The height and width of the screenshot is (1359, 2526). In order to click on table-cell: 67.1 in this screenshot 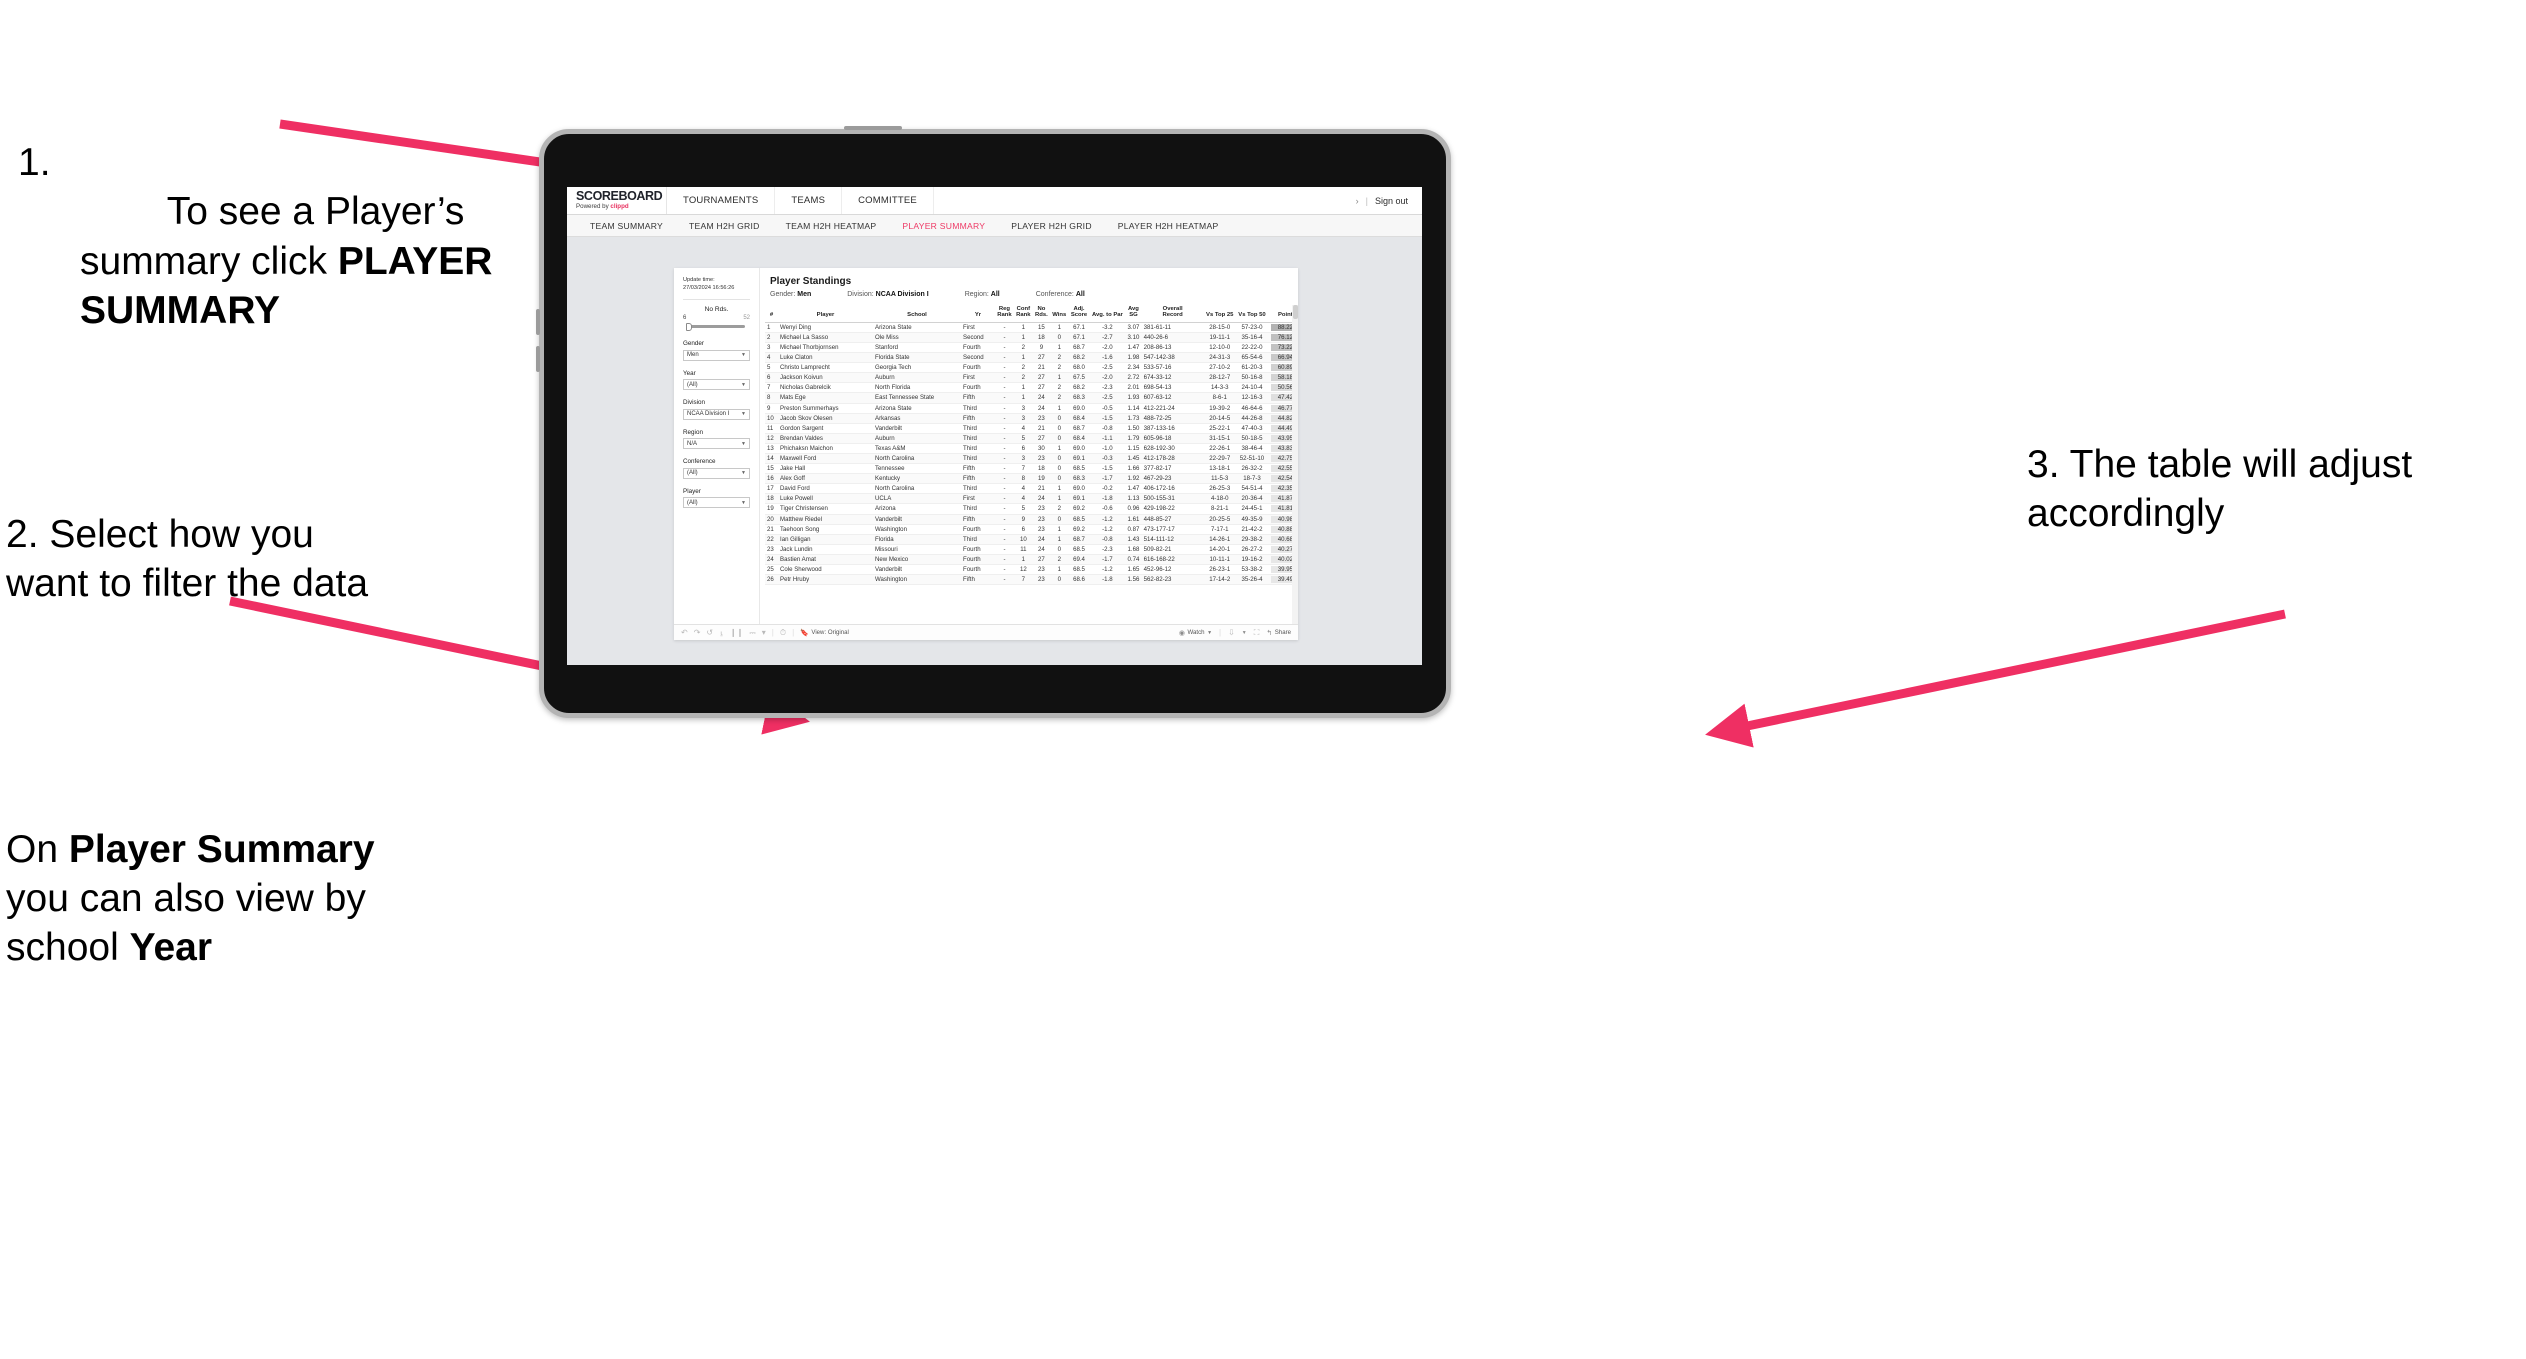, I will do `click(1079, 327)`.